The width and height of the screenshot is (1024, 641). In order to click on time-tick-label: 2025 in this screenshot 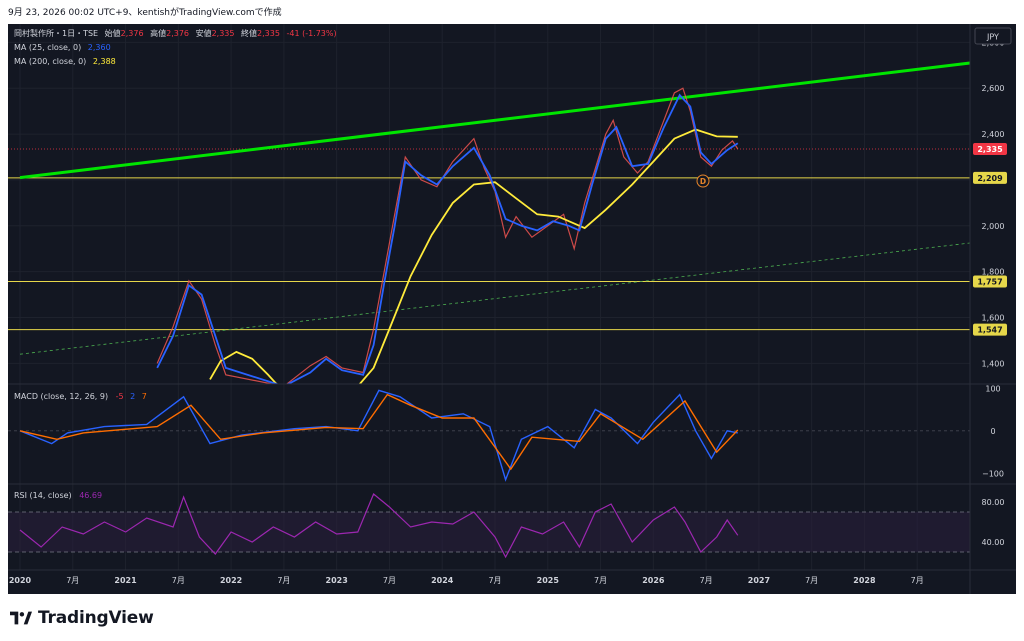, I will do `click(548, 580)`.